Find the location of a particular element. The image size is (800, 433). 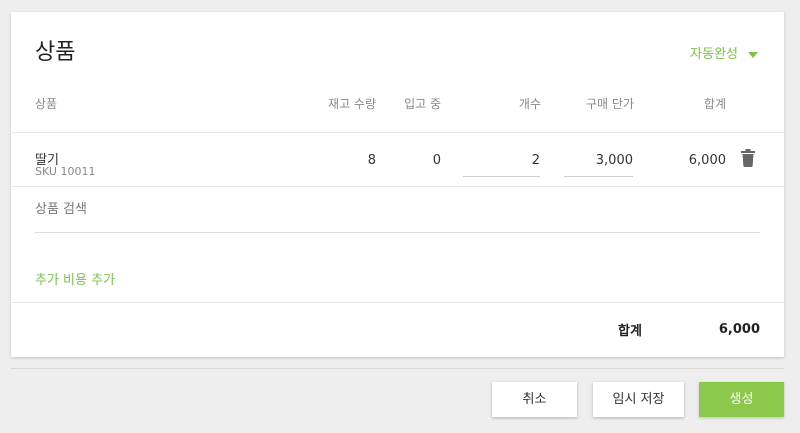

autocomplete-label: 자동완성 is located at coordinates (714, 54).